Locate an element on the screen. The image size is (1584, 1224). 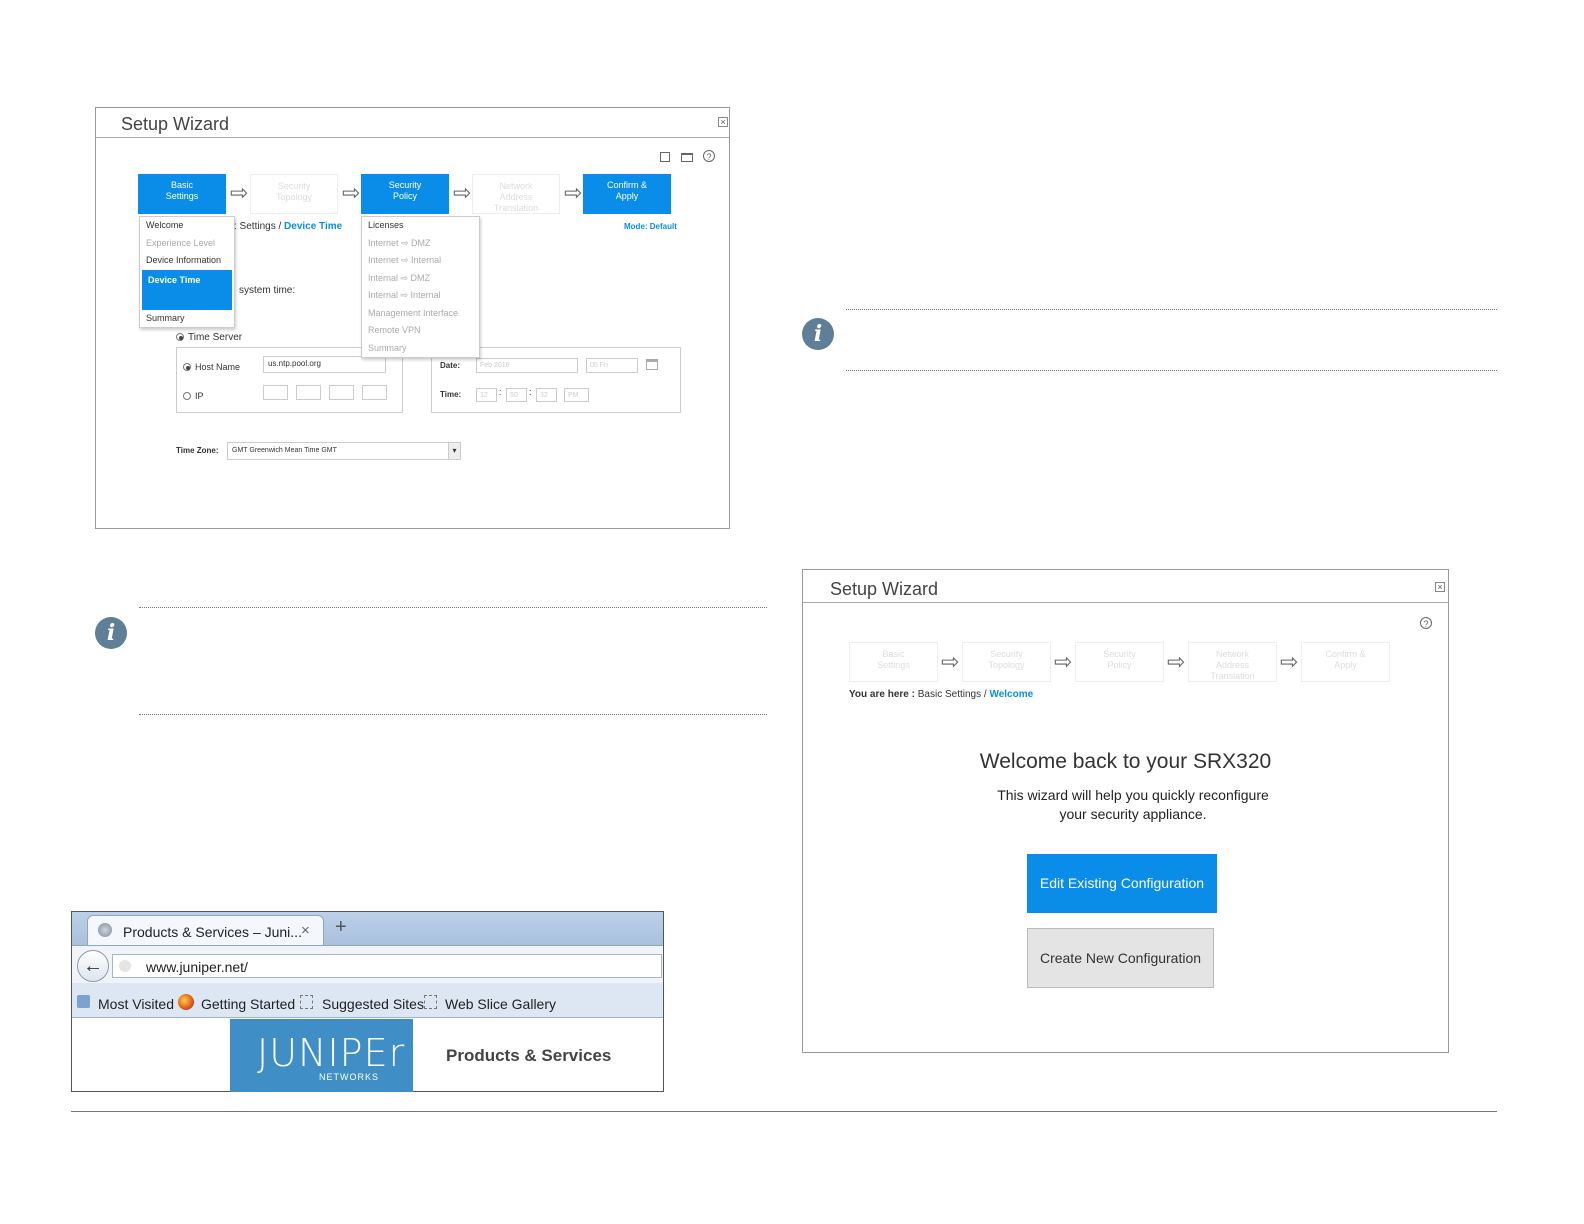
bookmark-getting-started: Getting Started is located at coordinates (248, 1004).